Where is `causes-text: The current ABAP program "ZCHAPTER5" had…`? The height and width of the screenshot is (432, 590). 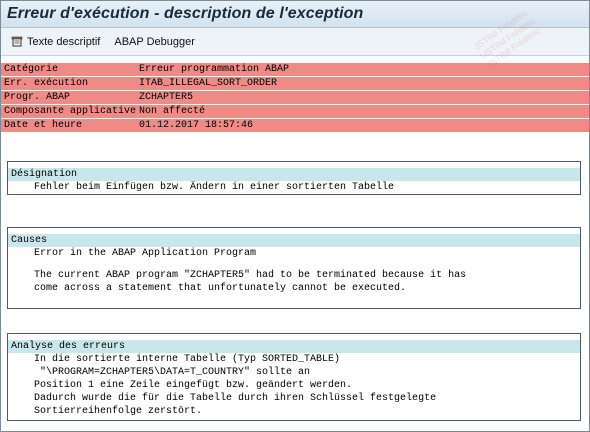 causes-text: The current ABAP program "ZCHAPTER5" had… is located at coordinates (250, 275).